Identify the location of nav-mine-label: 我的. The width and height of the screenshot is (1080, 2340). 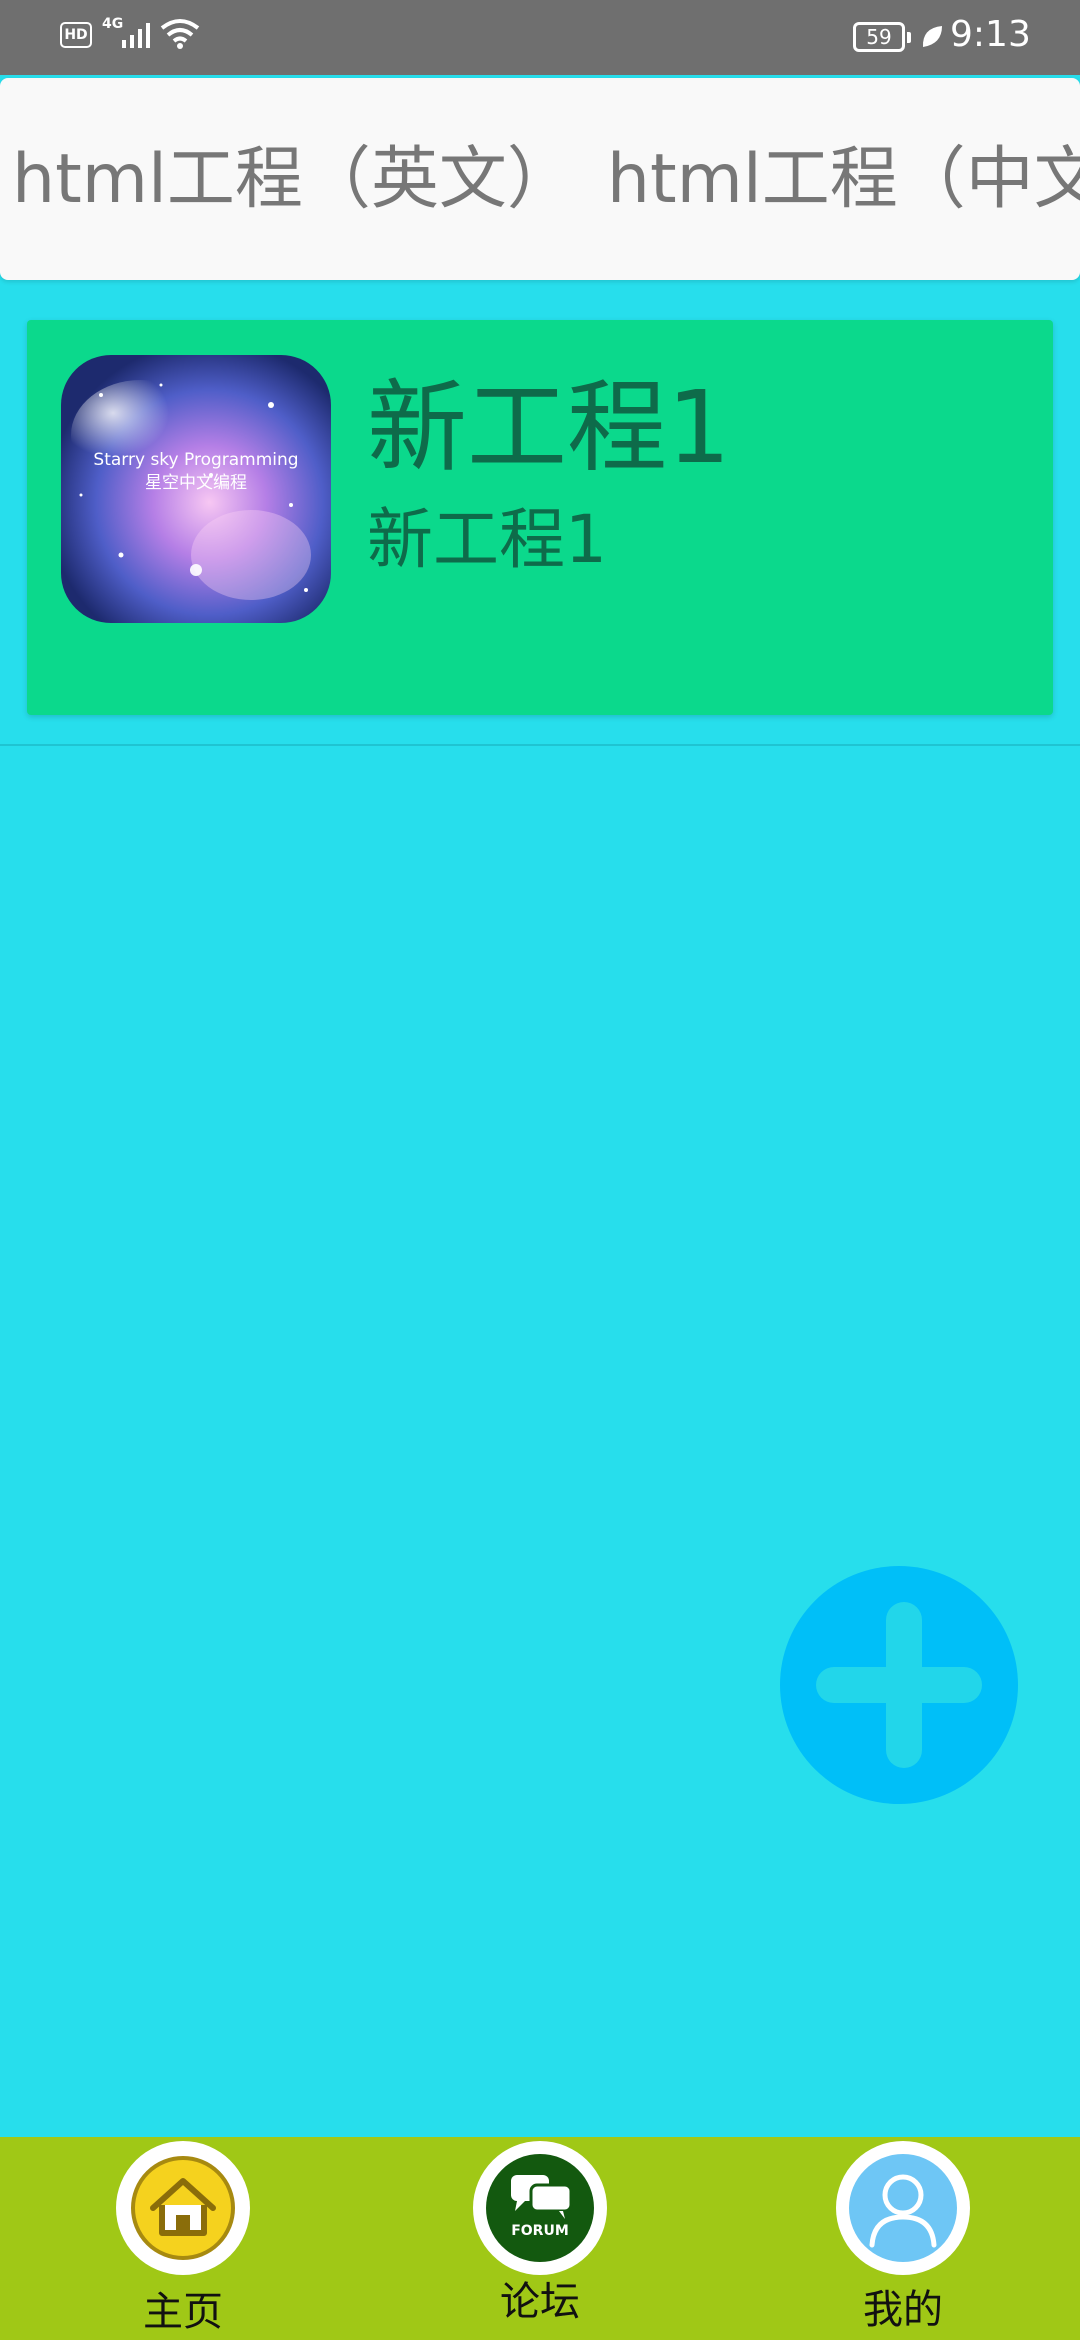
(903, 2310).